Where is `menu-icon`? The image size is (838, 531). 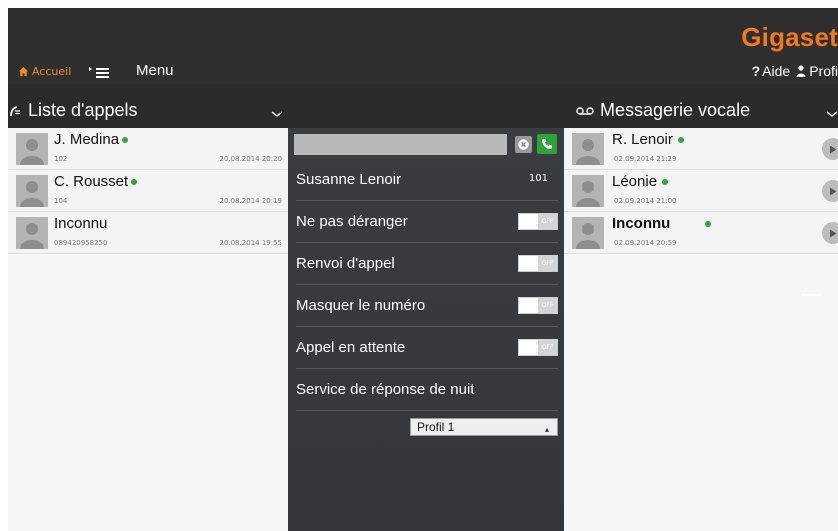
menu-icon is located at coordinates (101, 73).